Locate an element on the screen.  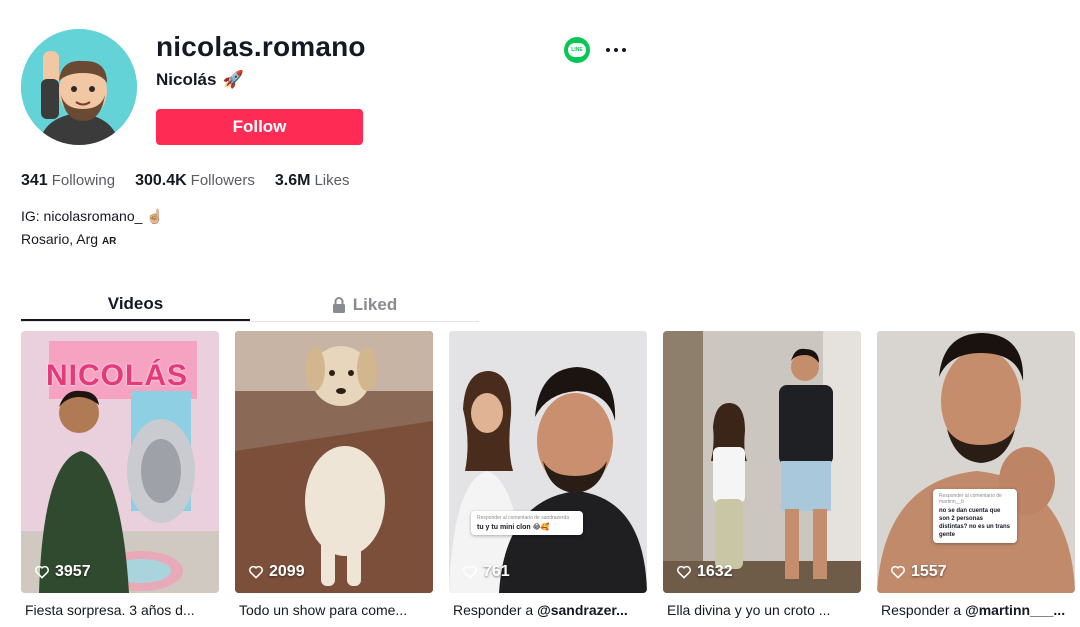
lock-icon is located at coordinates (338, 304).